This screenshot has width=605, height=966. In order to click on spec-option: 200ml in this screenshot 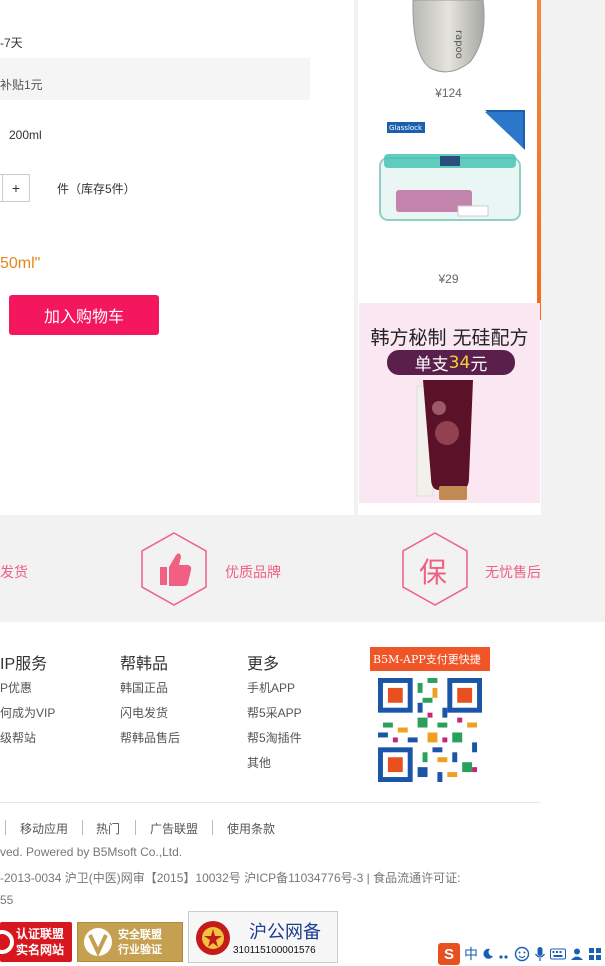, I will do `click(25, 135)`.